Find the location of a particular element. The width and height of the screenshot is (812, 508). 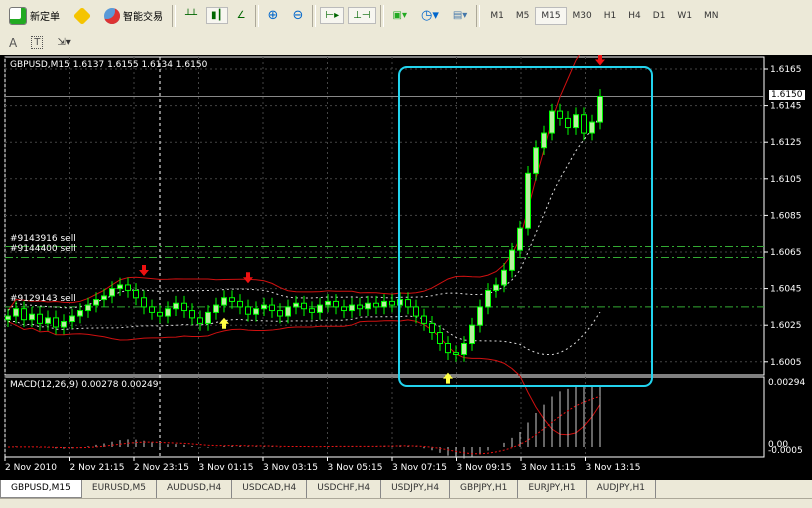

x-tick-label: 2 Nov 21:15 is located at coordinates (97, 468).